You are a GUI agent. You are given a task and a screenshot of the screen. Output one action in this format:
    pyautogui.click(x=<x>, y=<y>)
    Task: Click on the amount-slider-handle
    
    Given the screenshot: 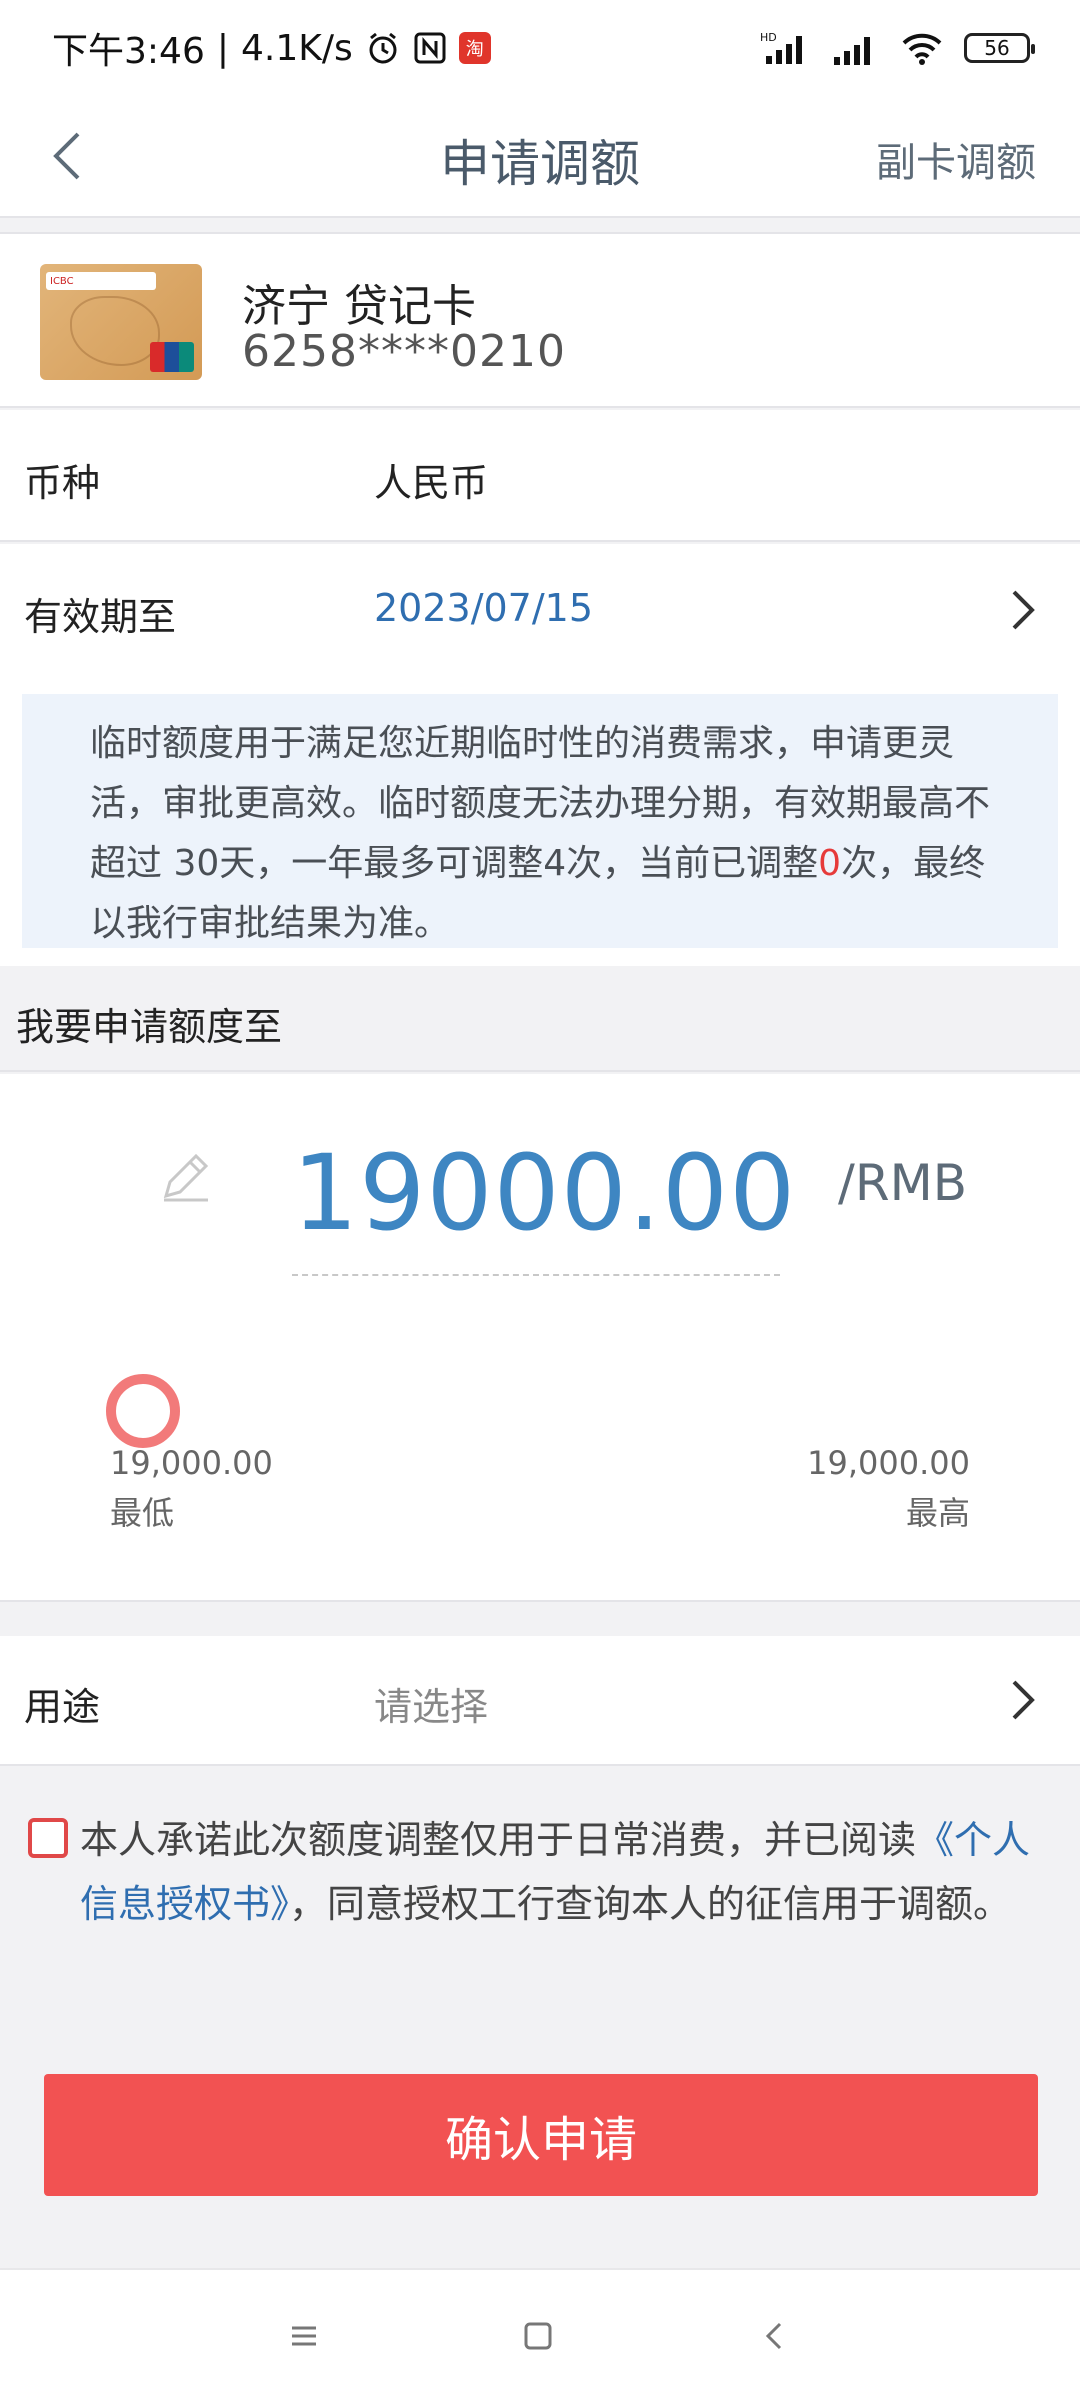 What is the action you would take?
    pyautogui.click(x=143, y=1411)
    